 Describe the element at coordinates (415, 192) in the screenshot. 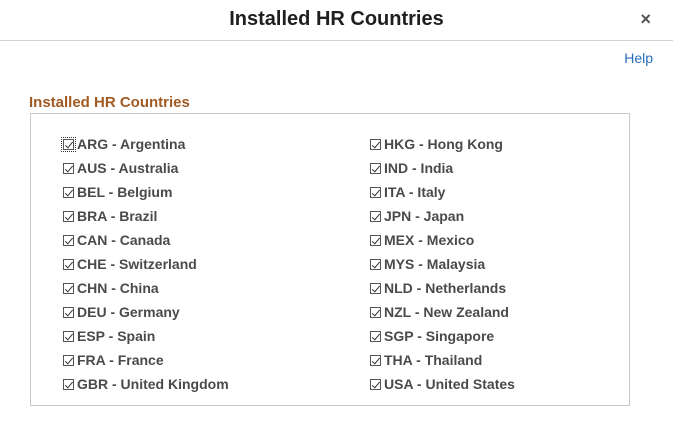

I see `country-label: ITA - Italy` at that location.